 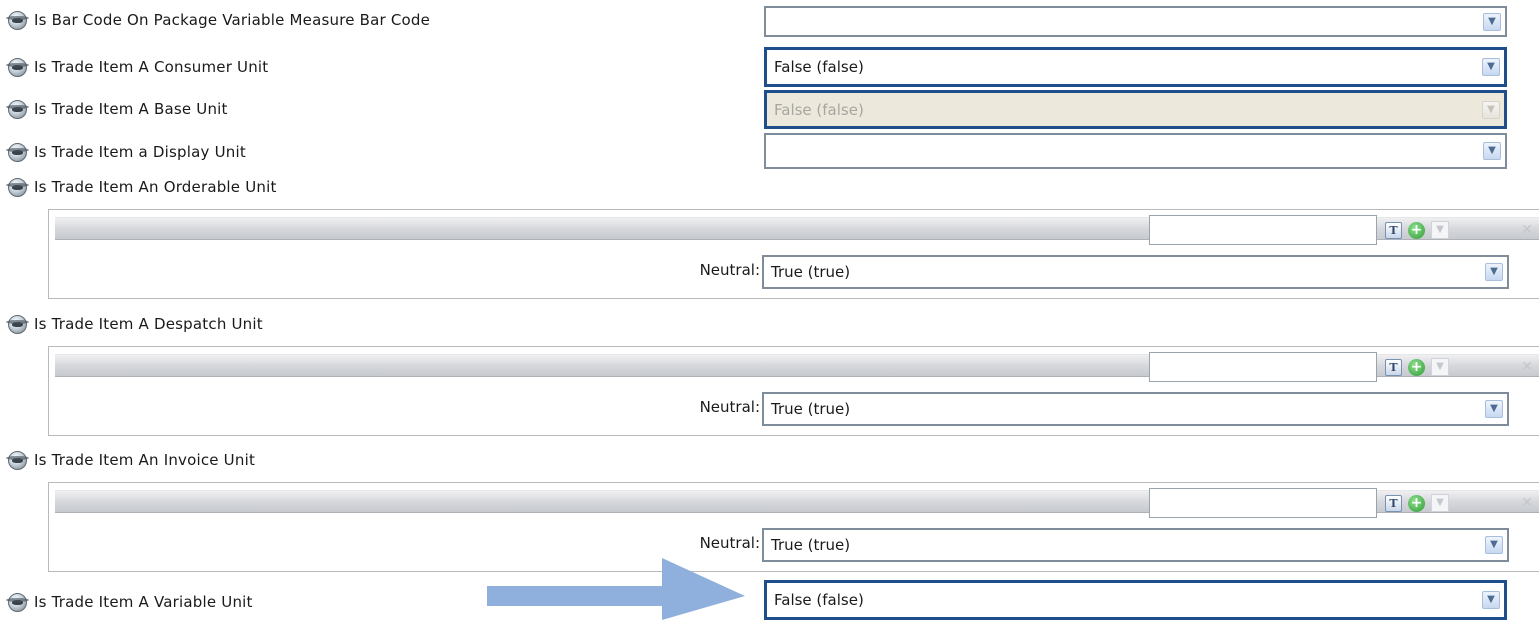 I want to click on consumer-unit-select: False (false) ▼, so click(x=1135, y=67).